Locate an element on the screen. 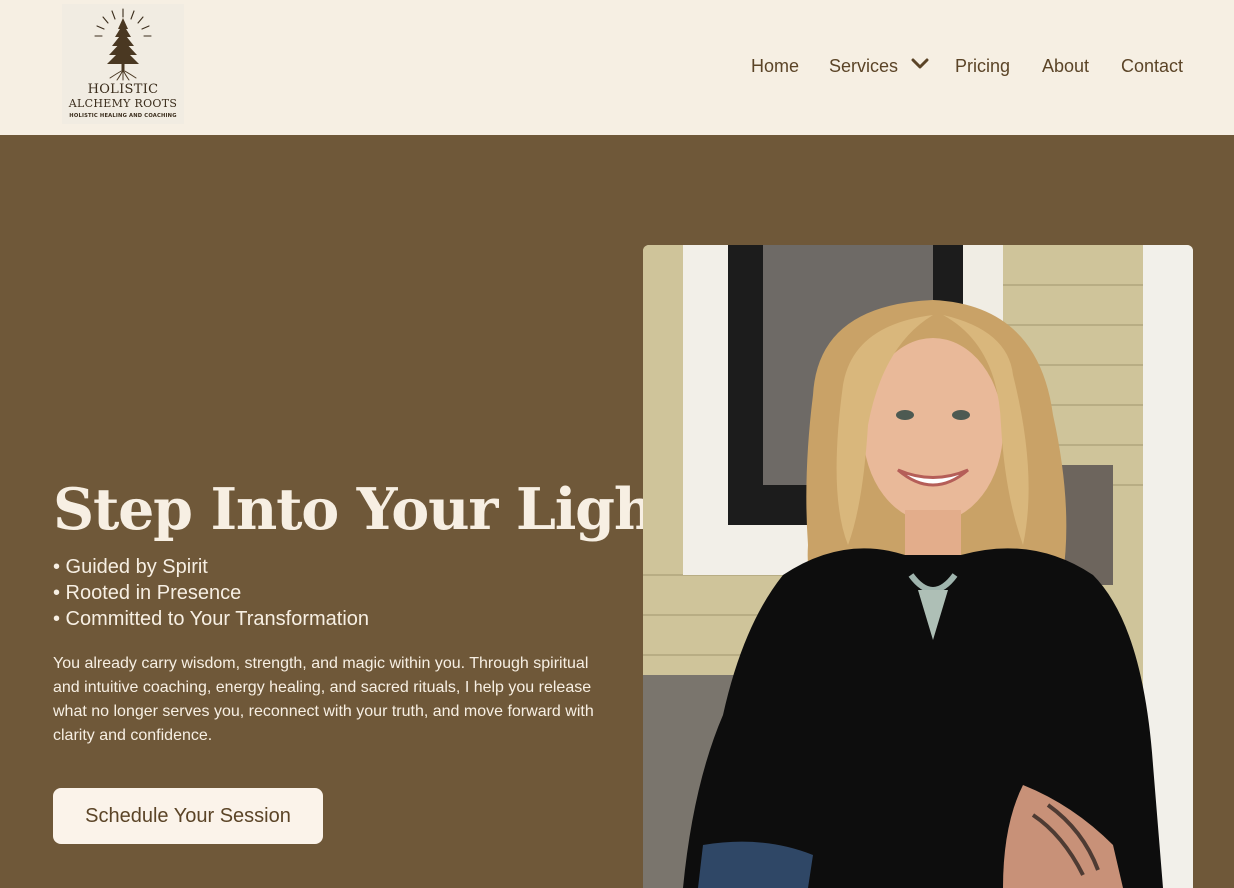 The width and height of the screenshot is (1234, 888). nav-about: About is located at coordinates (1065, 66).